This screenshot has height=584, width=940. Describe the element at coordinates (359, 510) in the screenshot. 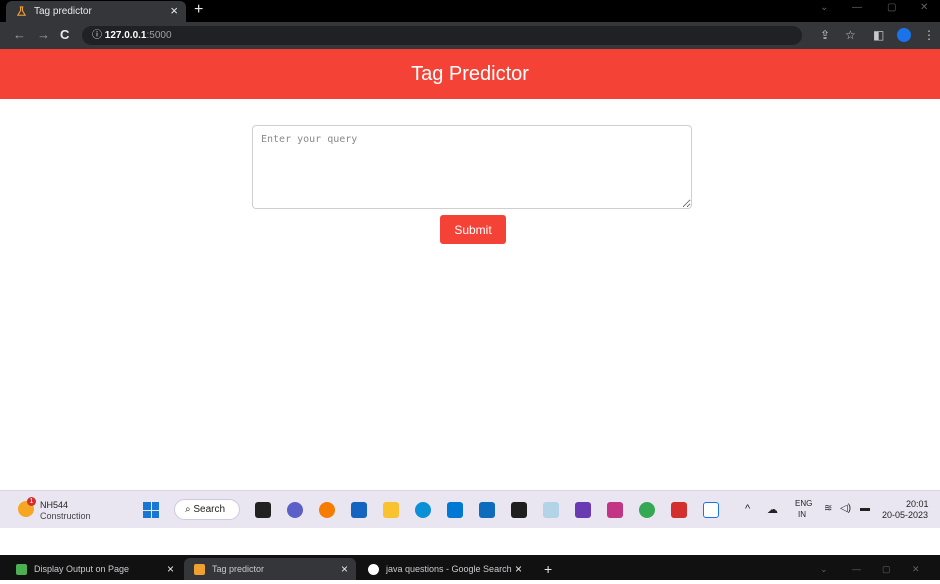

I see `calculator-icon` at that location.